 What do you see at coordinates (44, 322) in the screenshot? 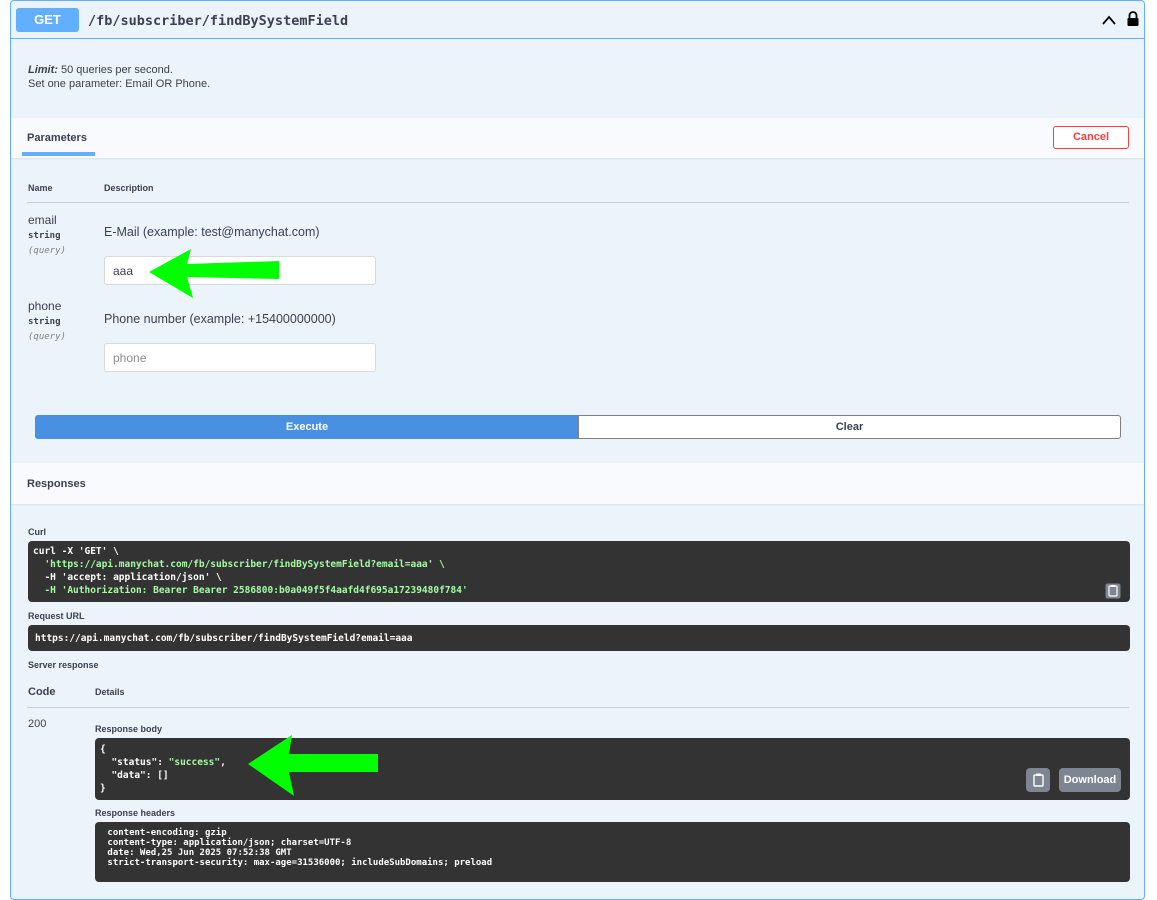
I see `param-type-phone: string` at bounding box center [44, 322].